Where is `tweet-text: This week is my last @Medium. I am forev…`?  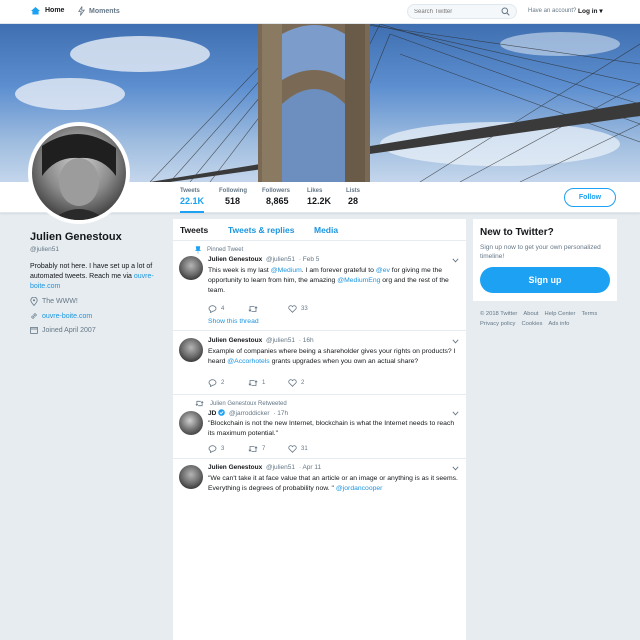 tweet-text: This week is my last @Medium. I am forev… is located at coordinates (333, 281).